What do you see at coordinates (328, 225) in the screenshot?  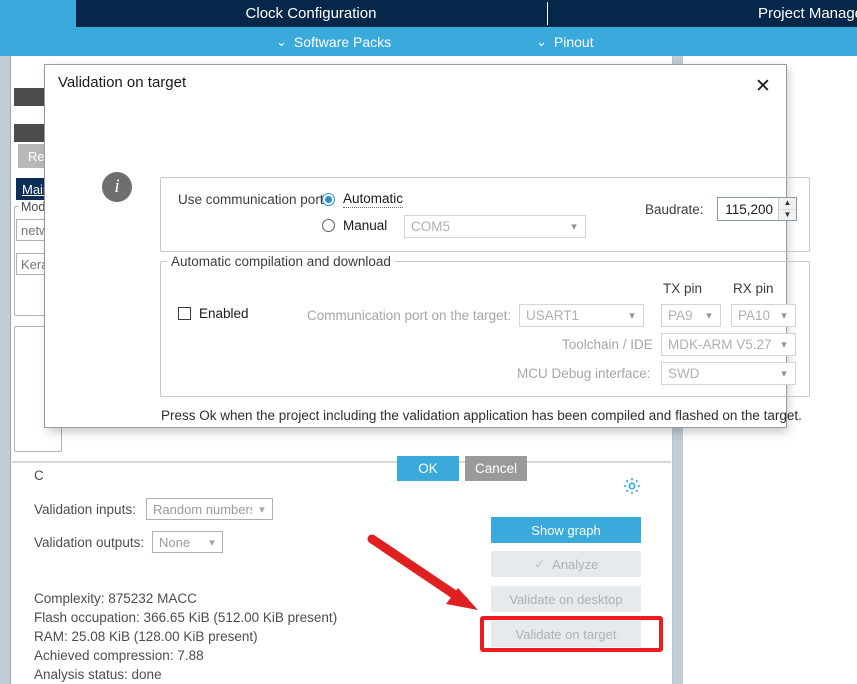 I see `radio-manual-indicator` at bounding box center [328, 225].